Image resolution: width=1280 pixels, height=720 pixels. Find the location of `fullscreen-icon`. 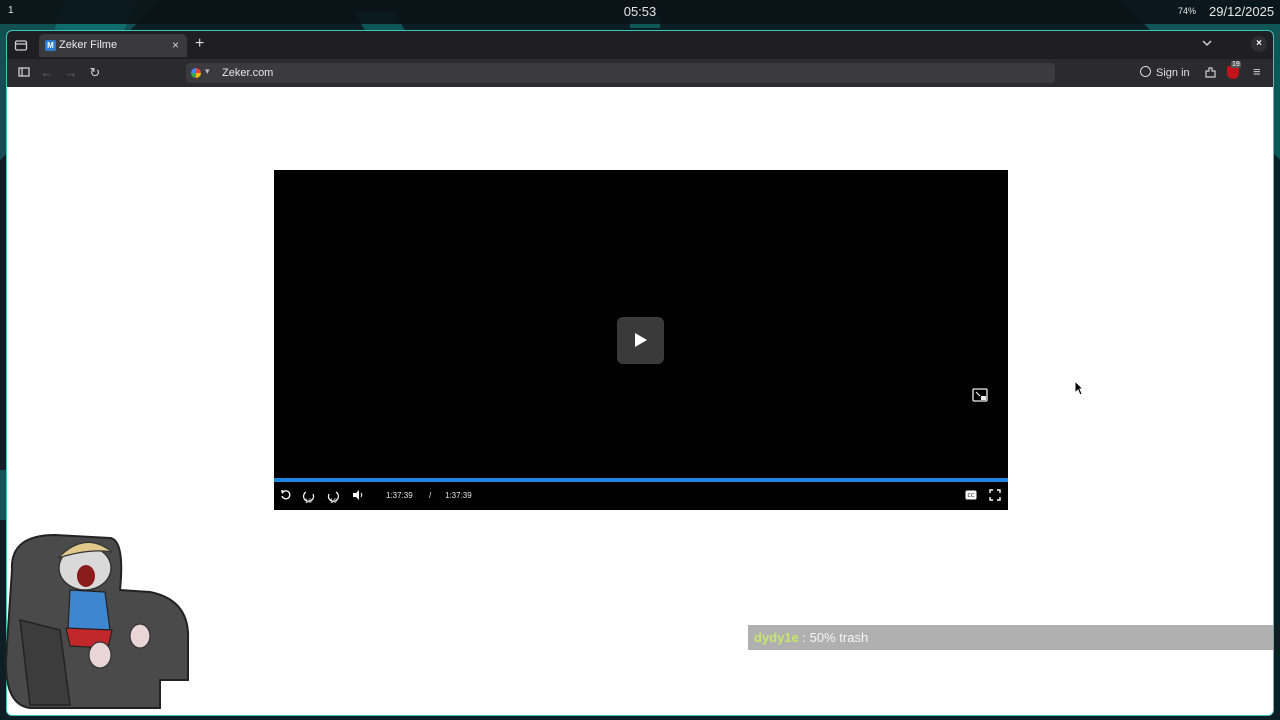

fullscreen-icon is located at coordinates (995, 496).